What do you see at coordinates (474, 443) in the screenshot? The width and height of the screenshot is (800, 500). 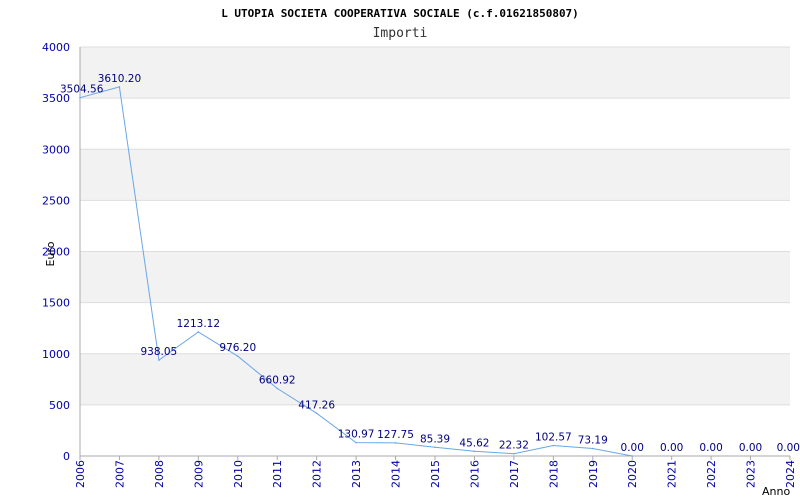 I see `data-label-2016: 45.62` at bounding box center [474, 443].